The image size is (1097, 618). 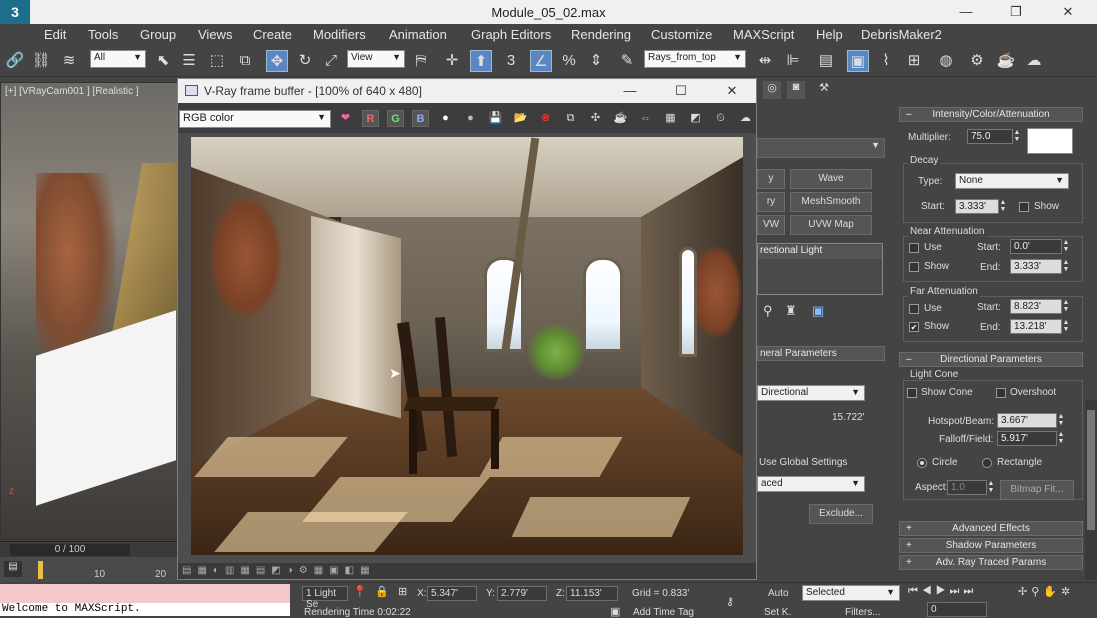 What do you see at coordinates (495, 118) in the screenshot?
I see `save-image-icon: 💾` at bounding box center [495, 118].